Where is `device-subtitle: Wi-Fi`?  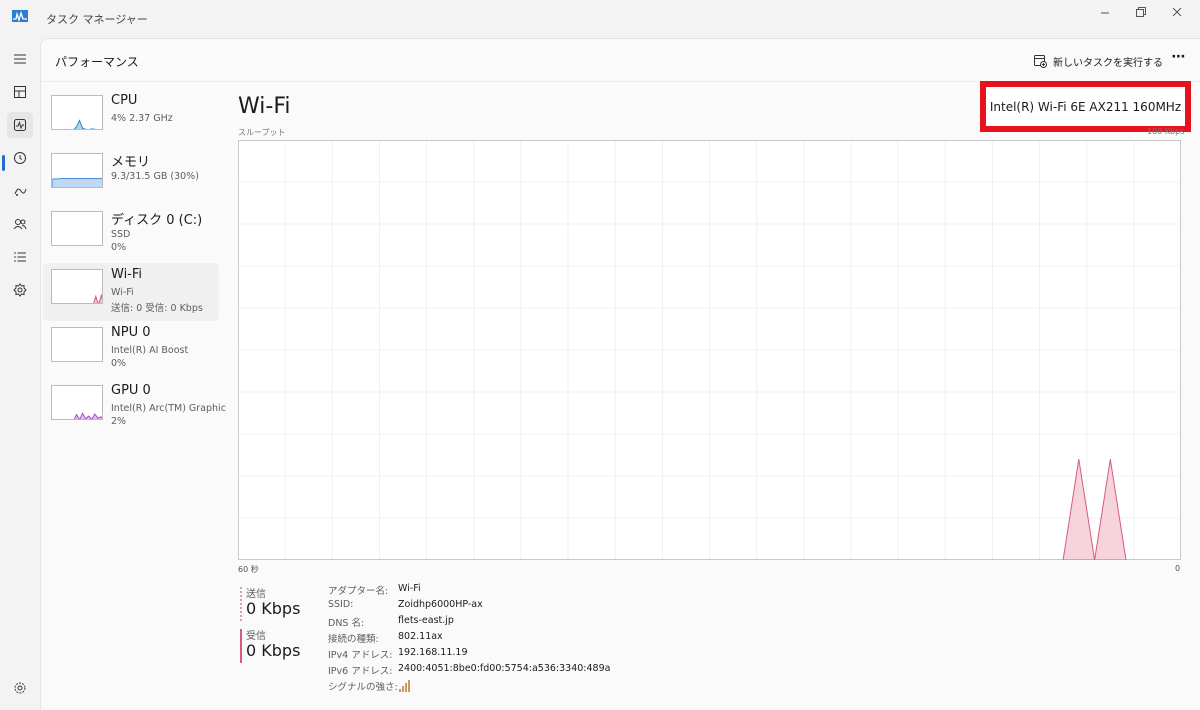 device-subtitle: Wi-Fi is located at coordinates (122, 292).